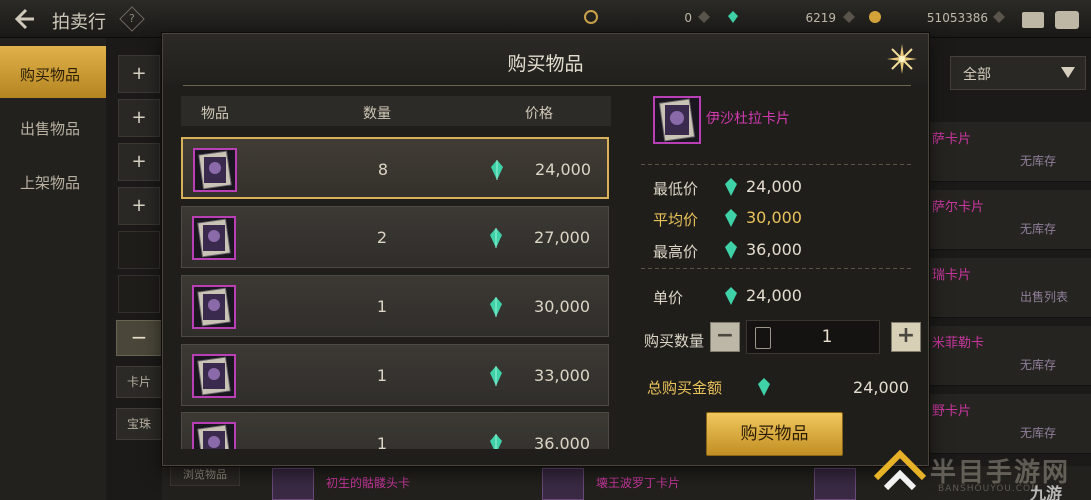 The height and width of the screenshot is (500, 1091). Describe the element at coordinates (545, 64) in the screenshot. I see `dialog-title: 购买物品` at that location.